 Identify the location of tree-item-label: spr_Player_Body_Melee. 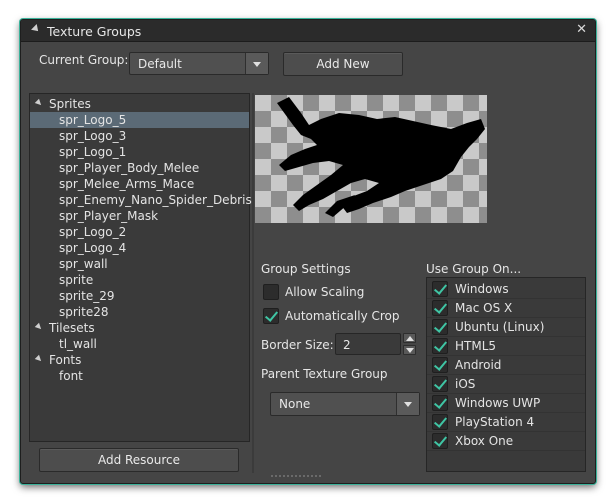
(129, 168).